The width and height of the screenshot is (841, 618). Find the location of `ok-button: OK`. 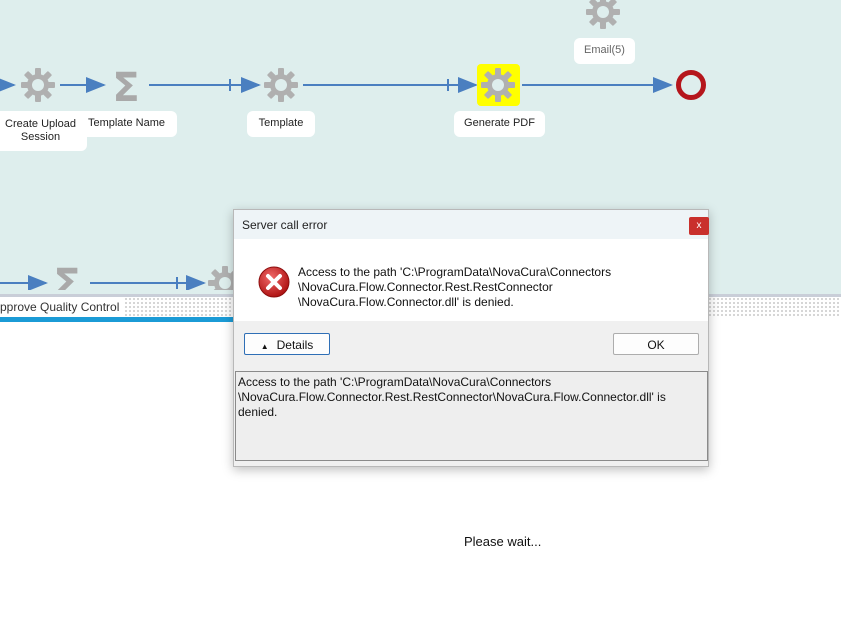

ok-button: OK is located at coordinates (656, 344).